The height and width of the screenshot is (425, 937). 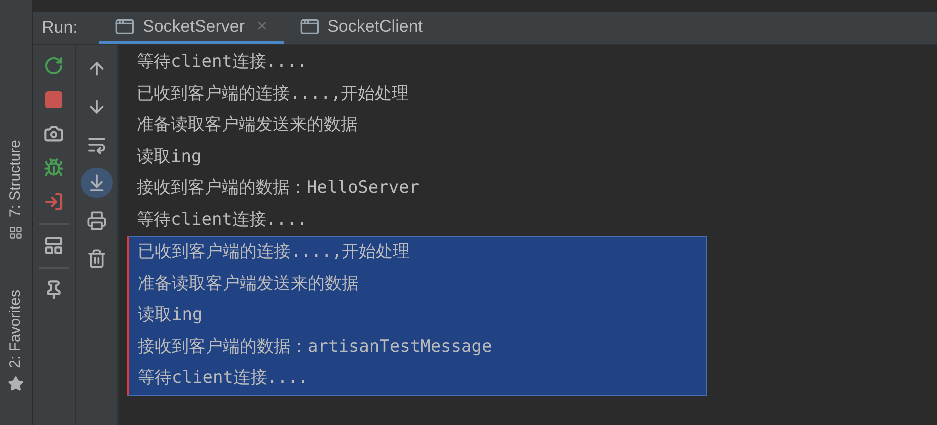 I want to click on scroll-to-end-icon, so click(x=96, y=183).